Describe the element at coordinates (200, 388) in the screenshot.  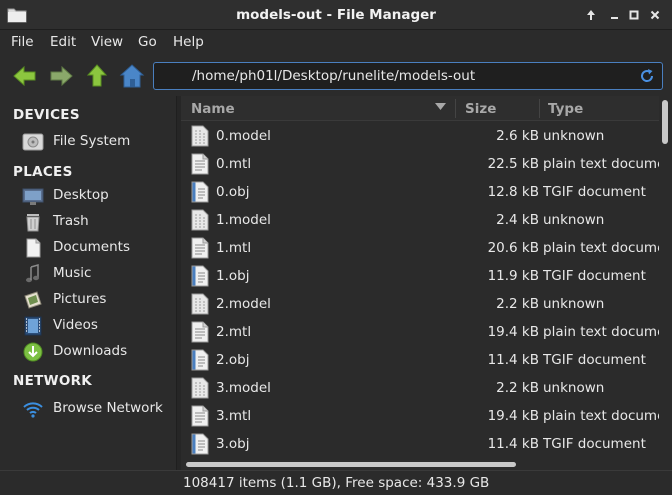
I see `unknown-file-icon` at that location.